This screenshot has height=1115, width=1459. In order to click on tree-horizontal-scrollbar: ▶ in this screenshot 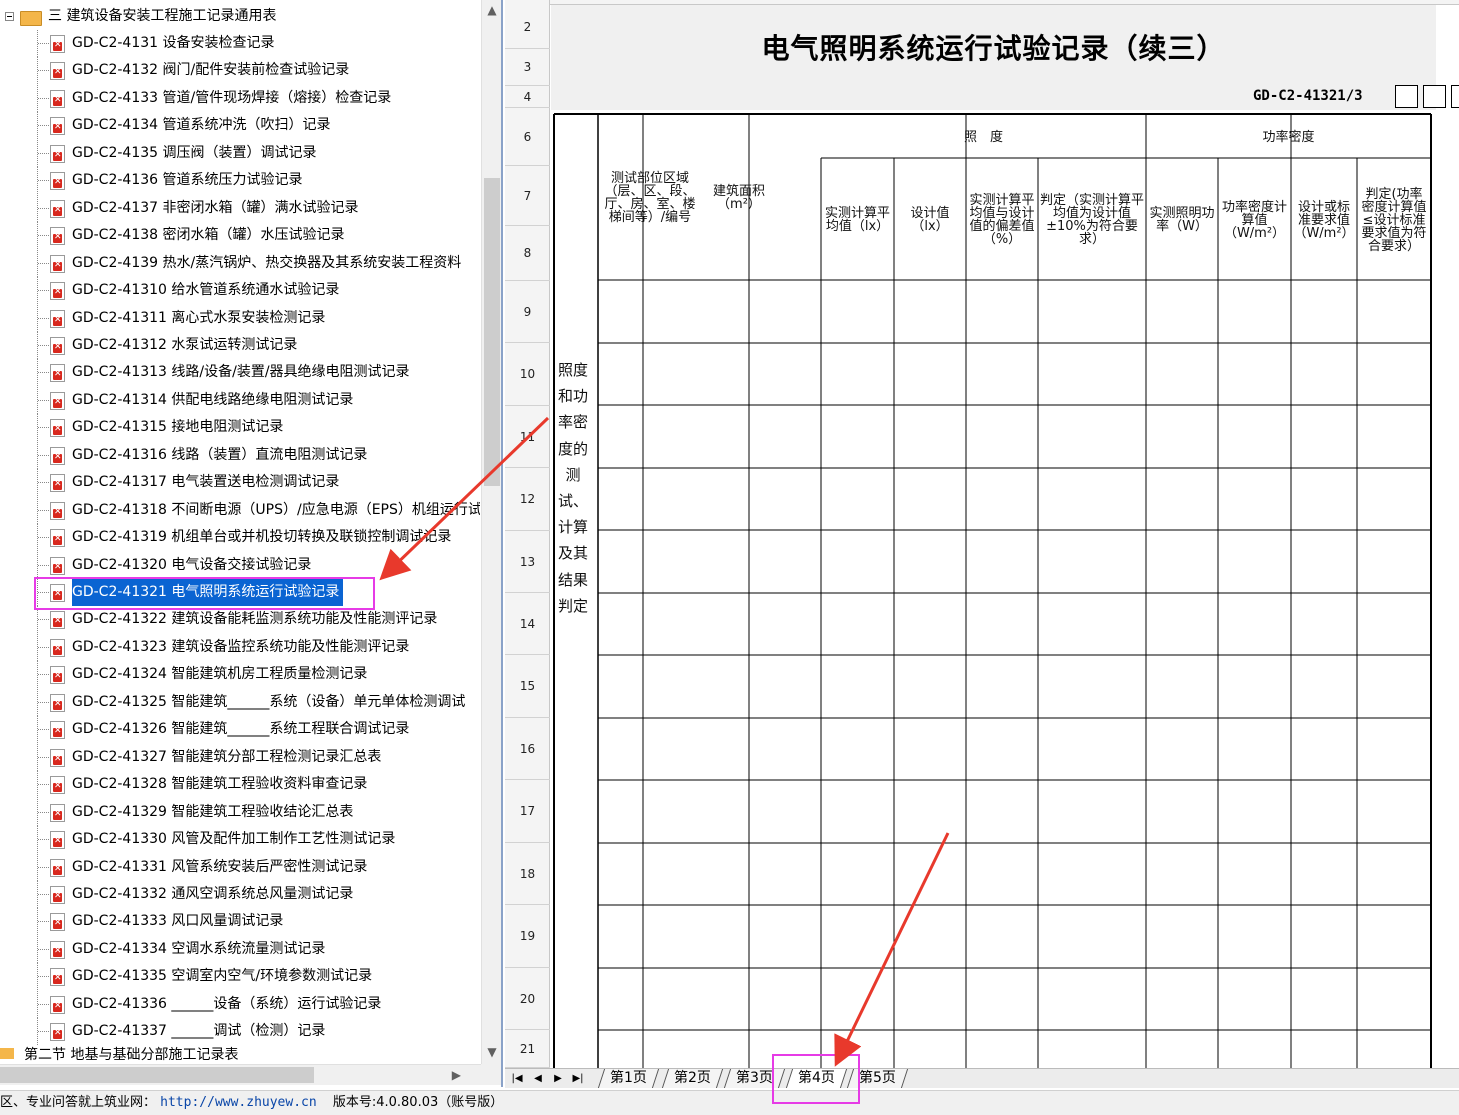, I will do `click(240, 1074)`.